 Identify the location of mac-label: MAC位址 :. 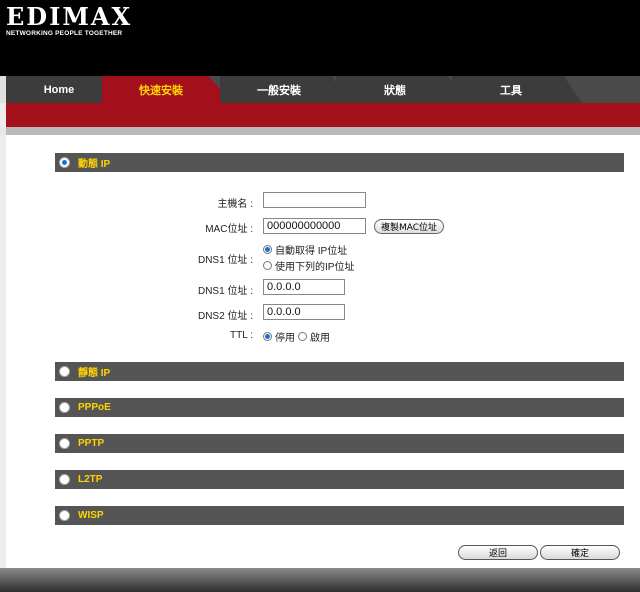
(229, 229).